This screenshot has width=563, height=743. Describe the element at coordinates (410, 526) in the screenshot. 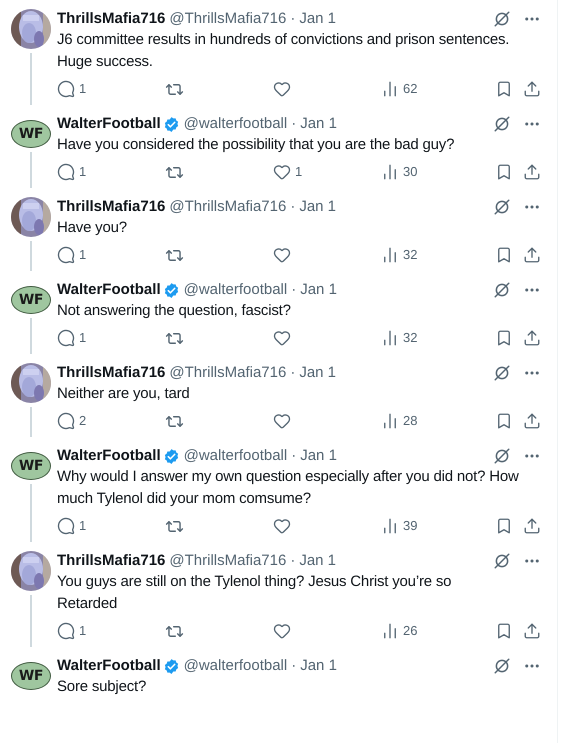

I see `count-label: 39` at that location.